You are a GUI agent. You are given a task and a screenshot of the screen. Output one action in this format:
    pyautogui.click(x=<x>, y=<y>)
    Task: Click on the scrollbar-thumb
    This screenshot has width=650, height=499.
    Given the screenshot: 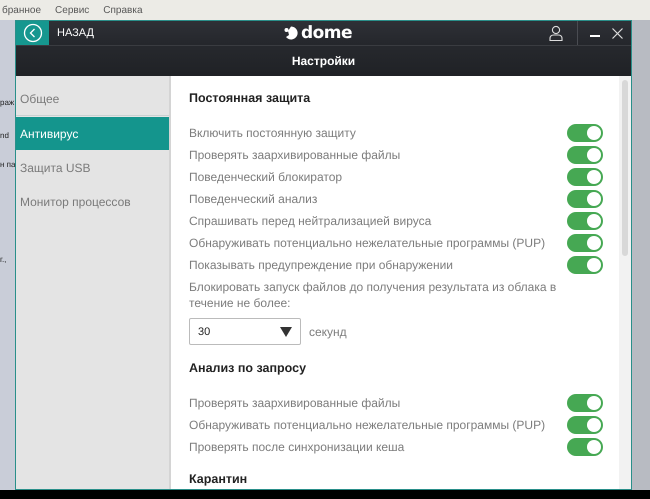 What is the action you would take?
    pyautogui.click(x=625, y=168)
    